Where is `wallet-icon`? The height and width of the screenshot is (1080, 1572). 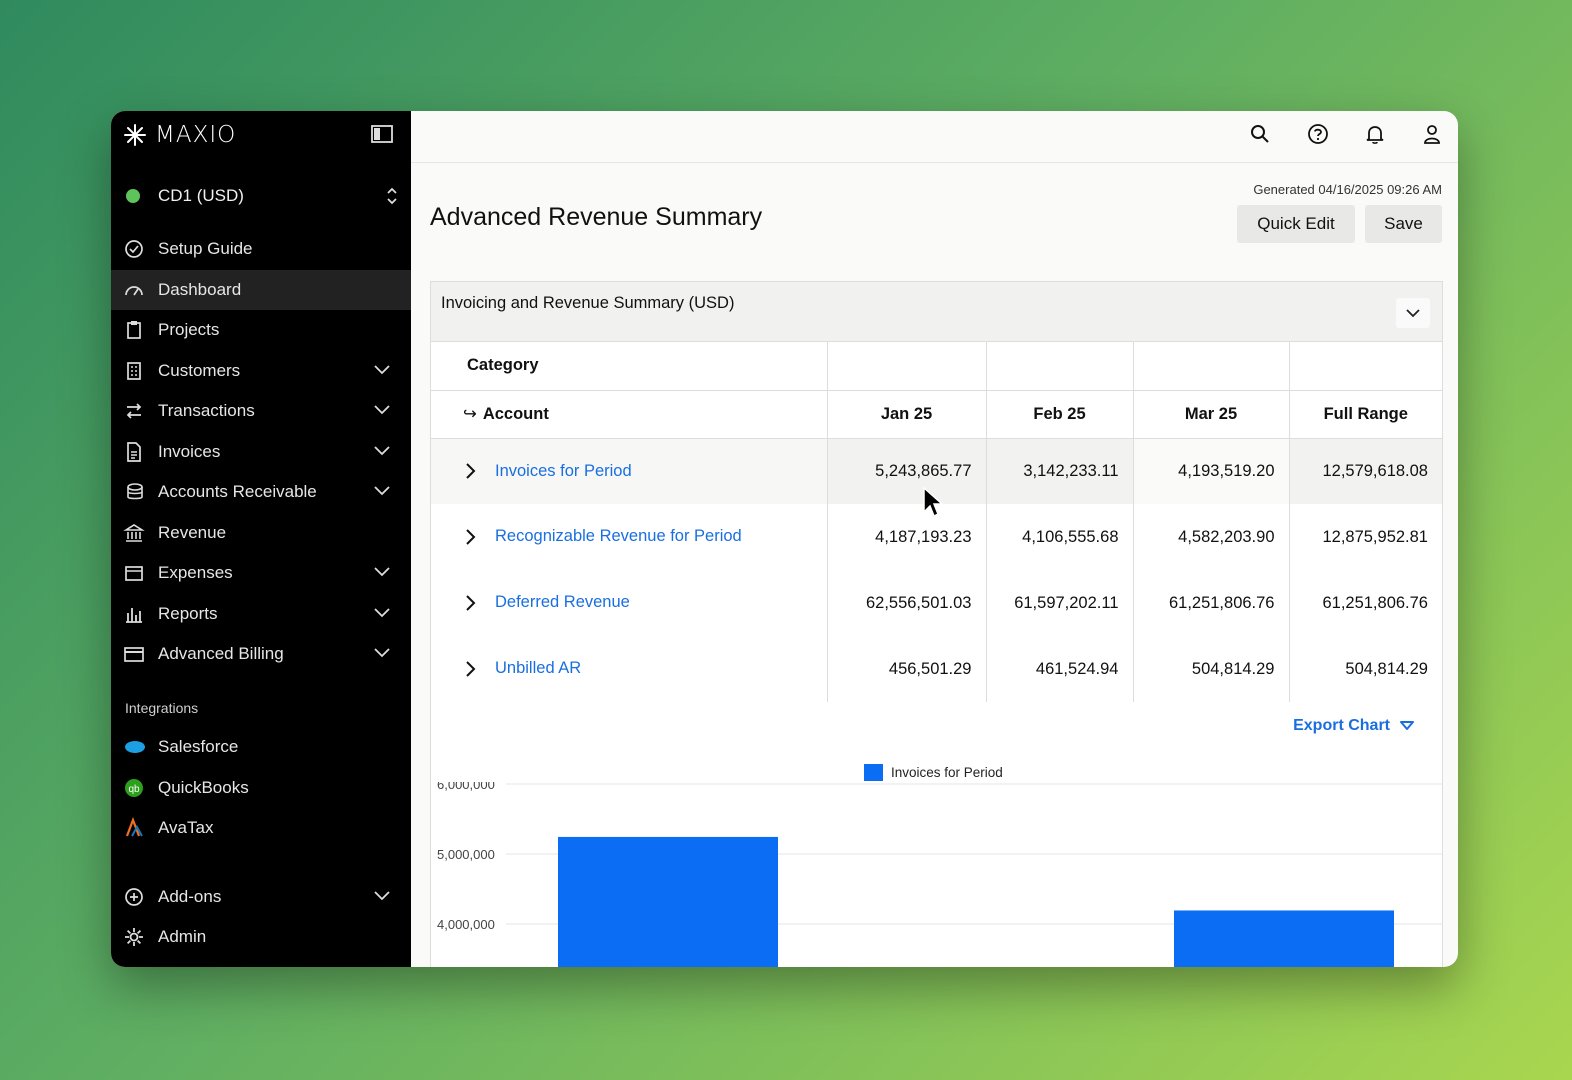 wallet-icon is located at coordinates (134, 573).